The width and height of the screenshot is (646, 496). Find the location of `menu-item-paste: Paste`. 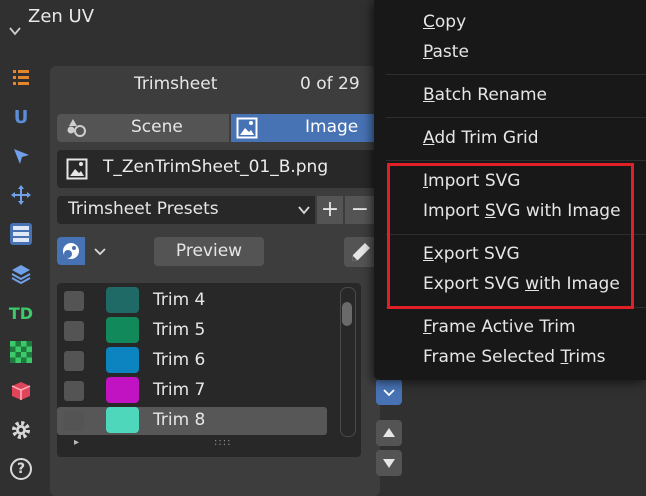

menu-item-paste: Paste is located at coordinates (446, 52).